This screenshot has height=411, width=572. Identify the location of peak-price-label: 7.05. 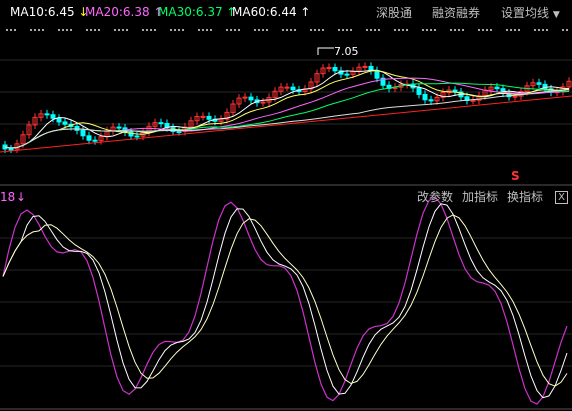
(346, 51).